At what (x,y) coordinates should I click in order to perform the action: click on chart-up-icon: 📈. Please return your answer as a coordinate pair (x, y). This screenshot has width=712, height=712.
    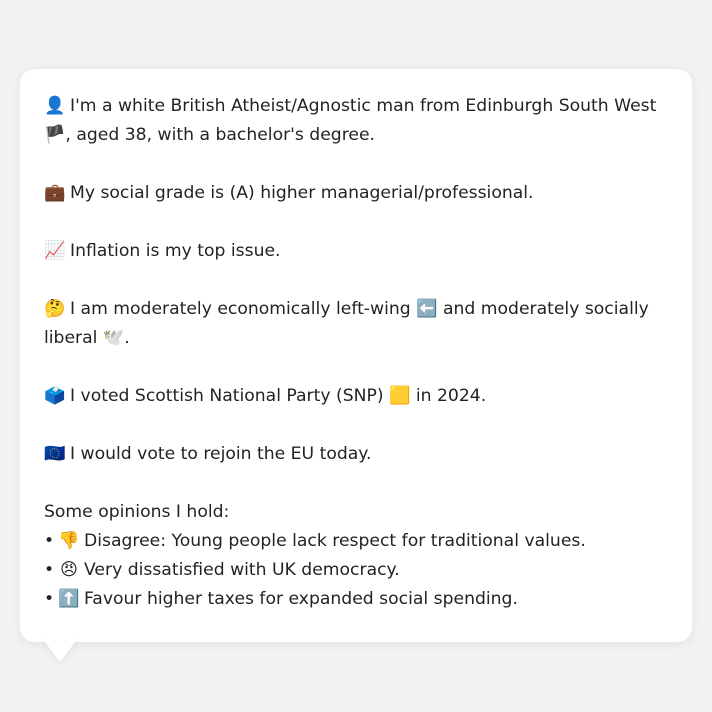
    Looking at the image, I should click on (55, 251).